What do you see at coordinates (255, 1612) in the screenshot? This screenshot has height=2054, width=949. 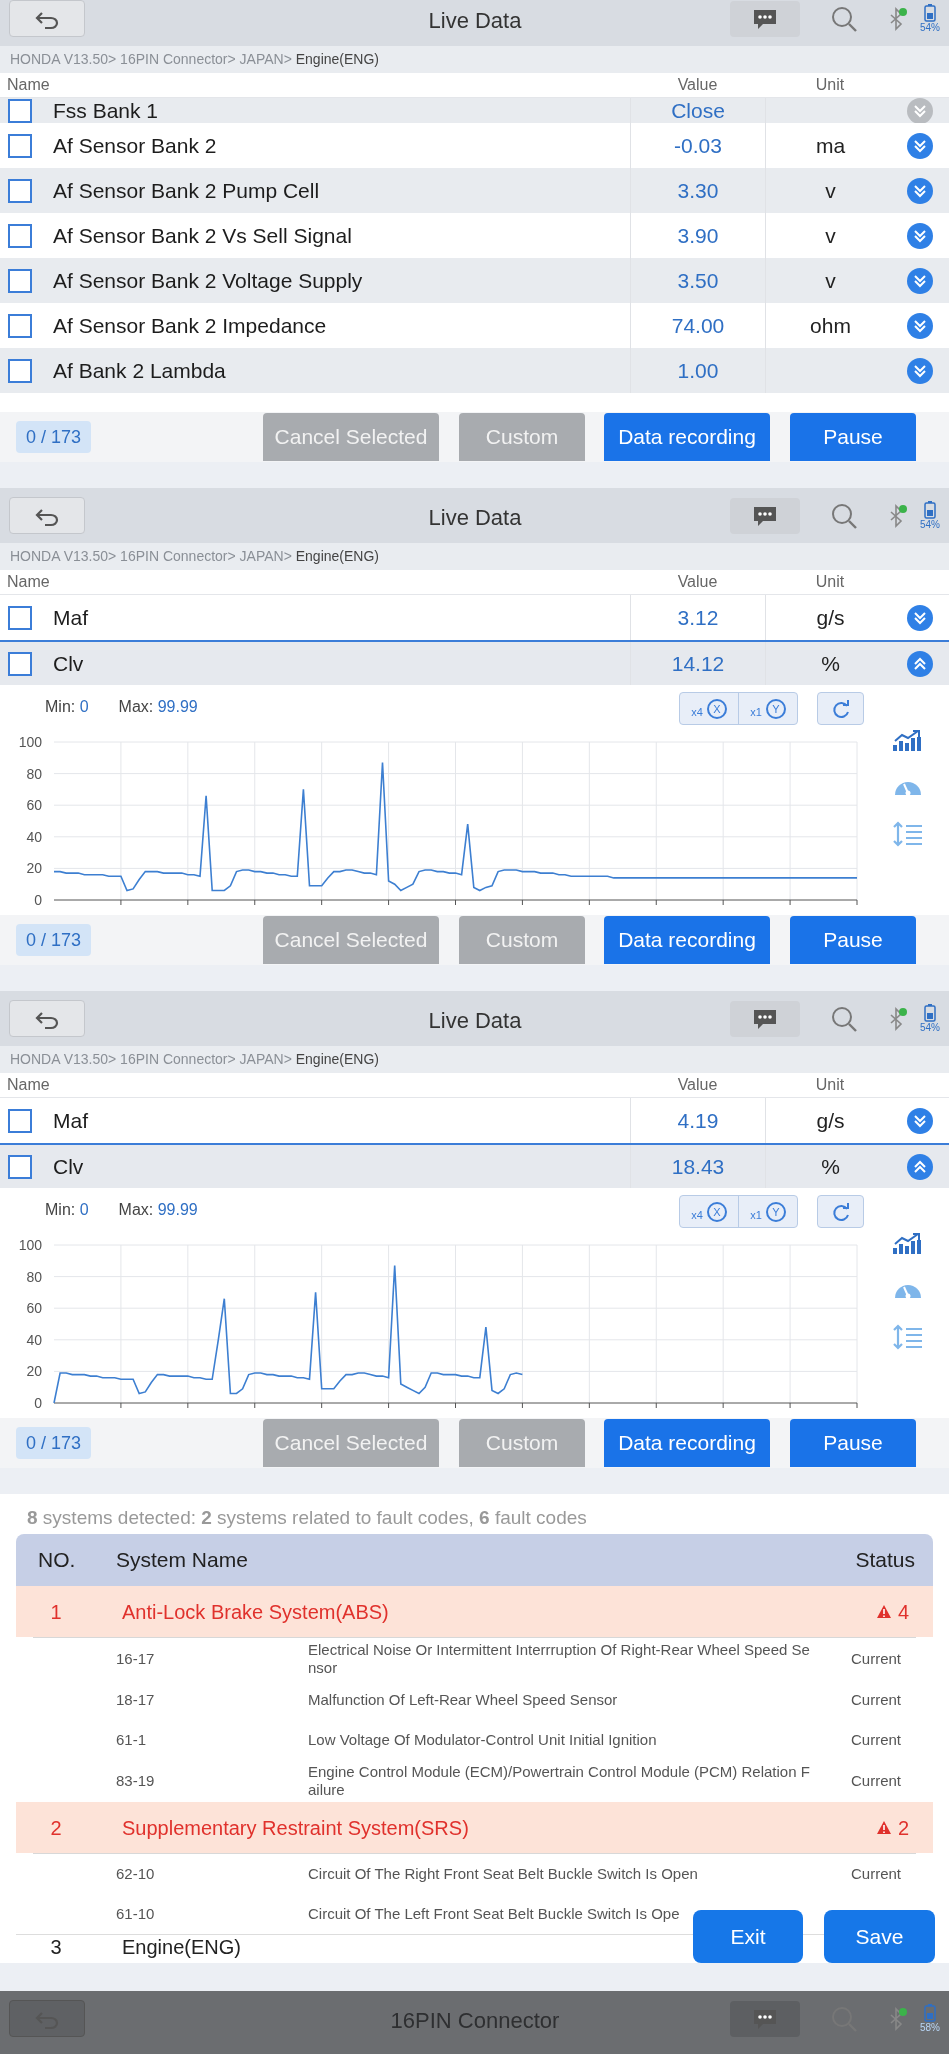 I see `system-name: Anti-Lock Brake System(ABS)` at bounding box center [255, 1612].